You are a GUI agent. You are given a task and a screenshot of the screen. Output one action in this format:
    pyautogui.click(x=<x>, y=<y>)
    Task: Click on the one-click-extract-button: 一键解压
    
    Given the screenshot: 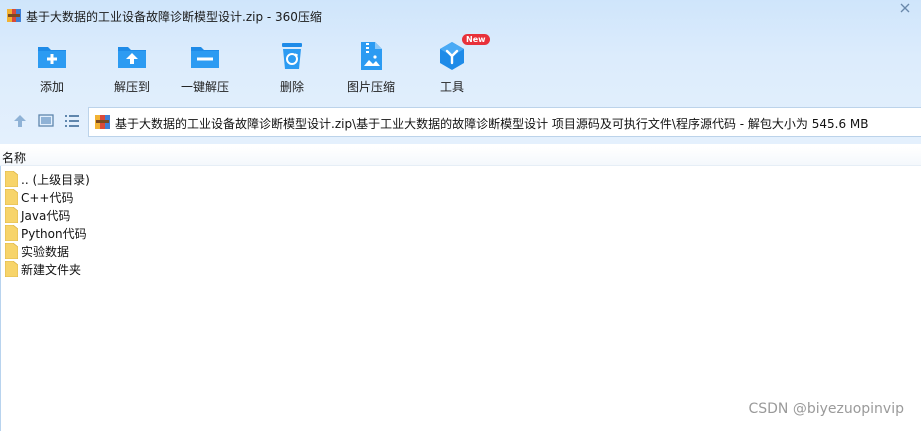 What is the action you would take?
    pyautogui.click(x=205, y=67)
    